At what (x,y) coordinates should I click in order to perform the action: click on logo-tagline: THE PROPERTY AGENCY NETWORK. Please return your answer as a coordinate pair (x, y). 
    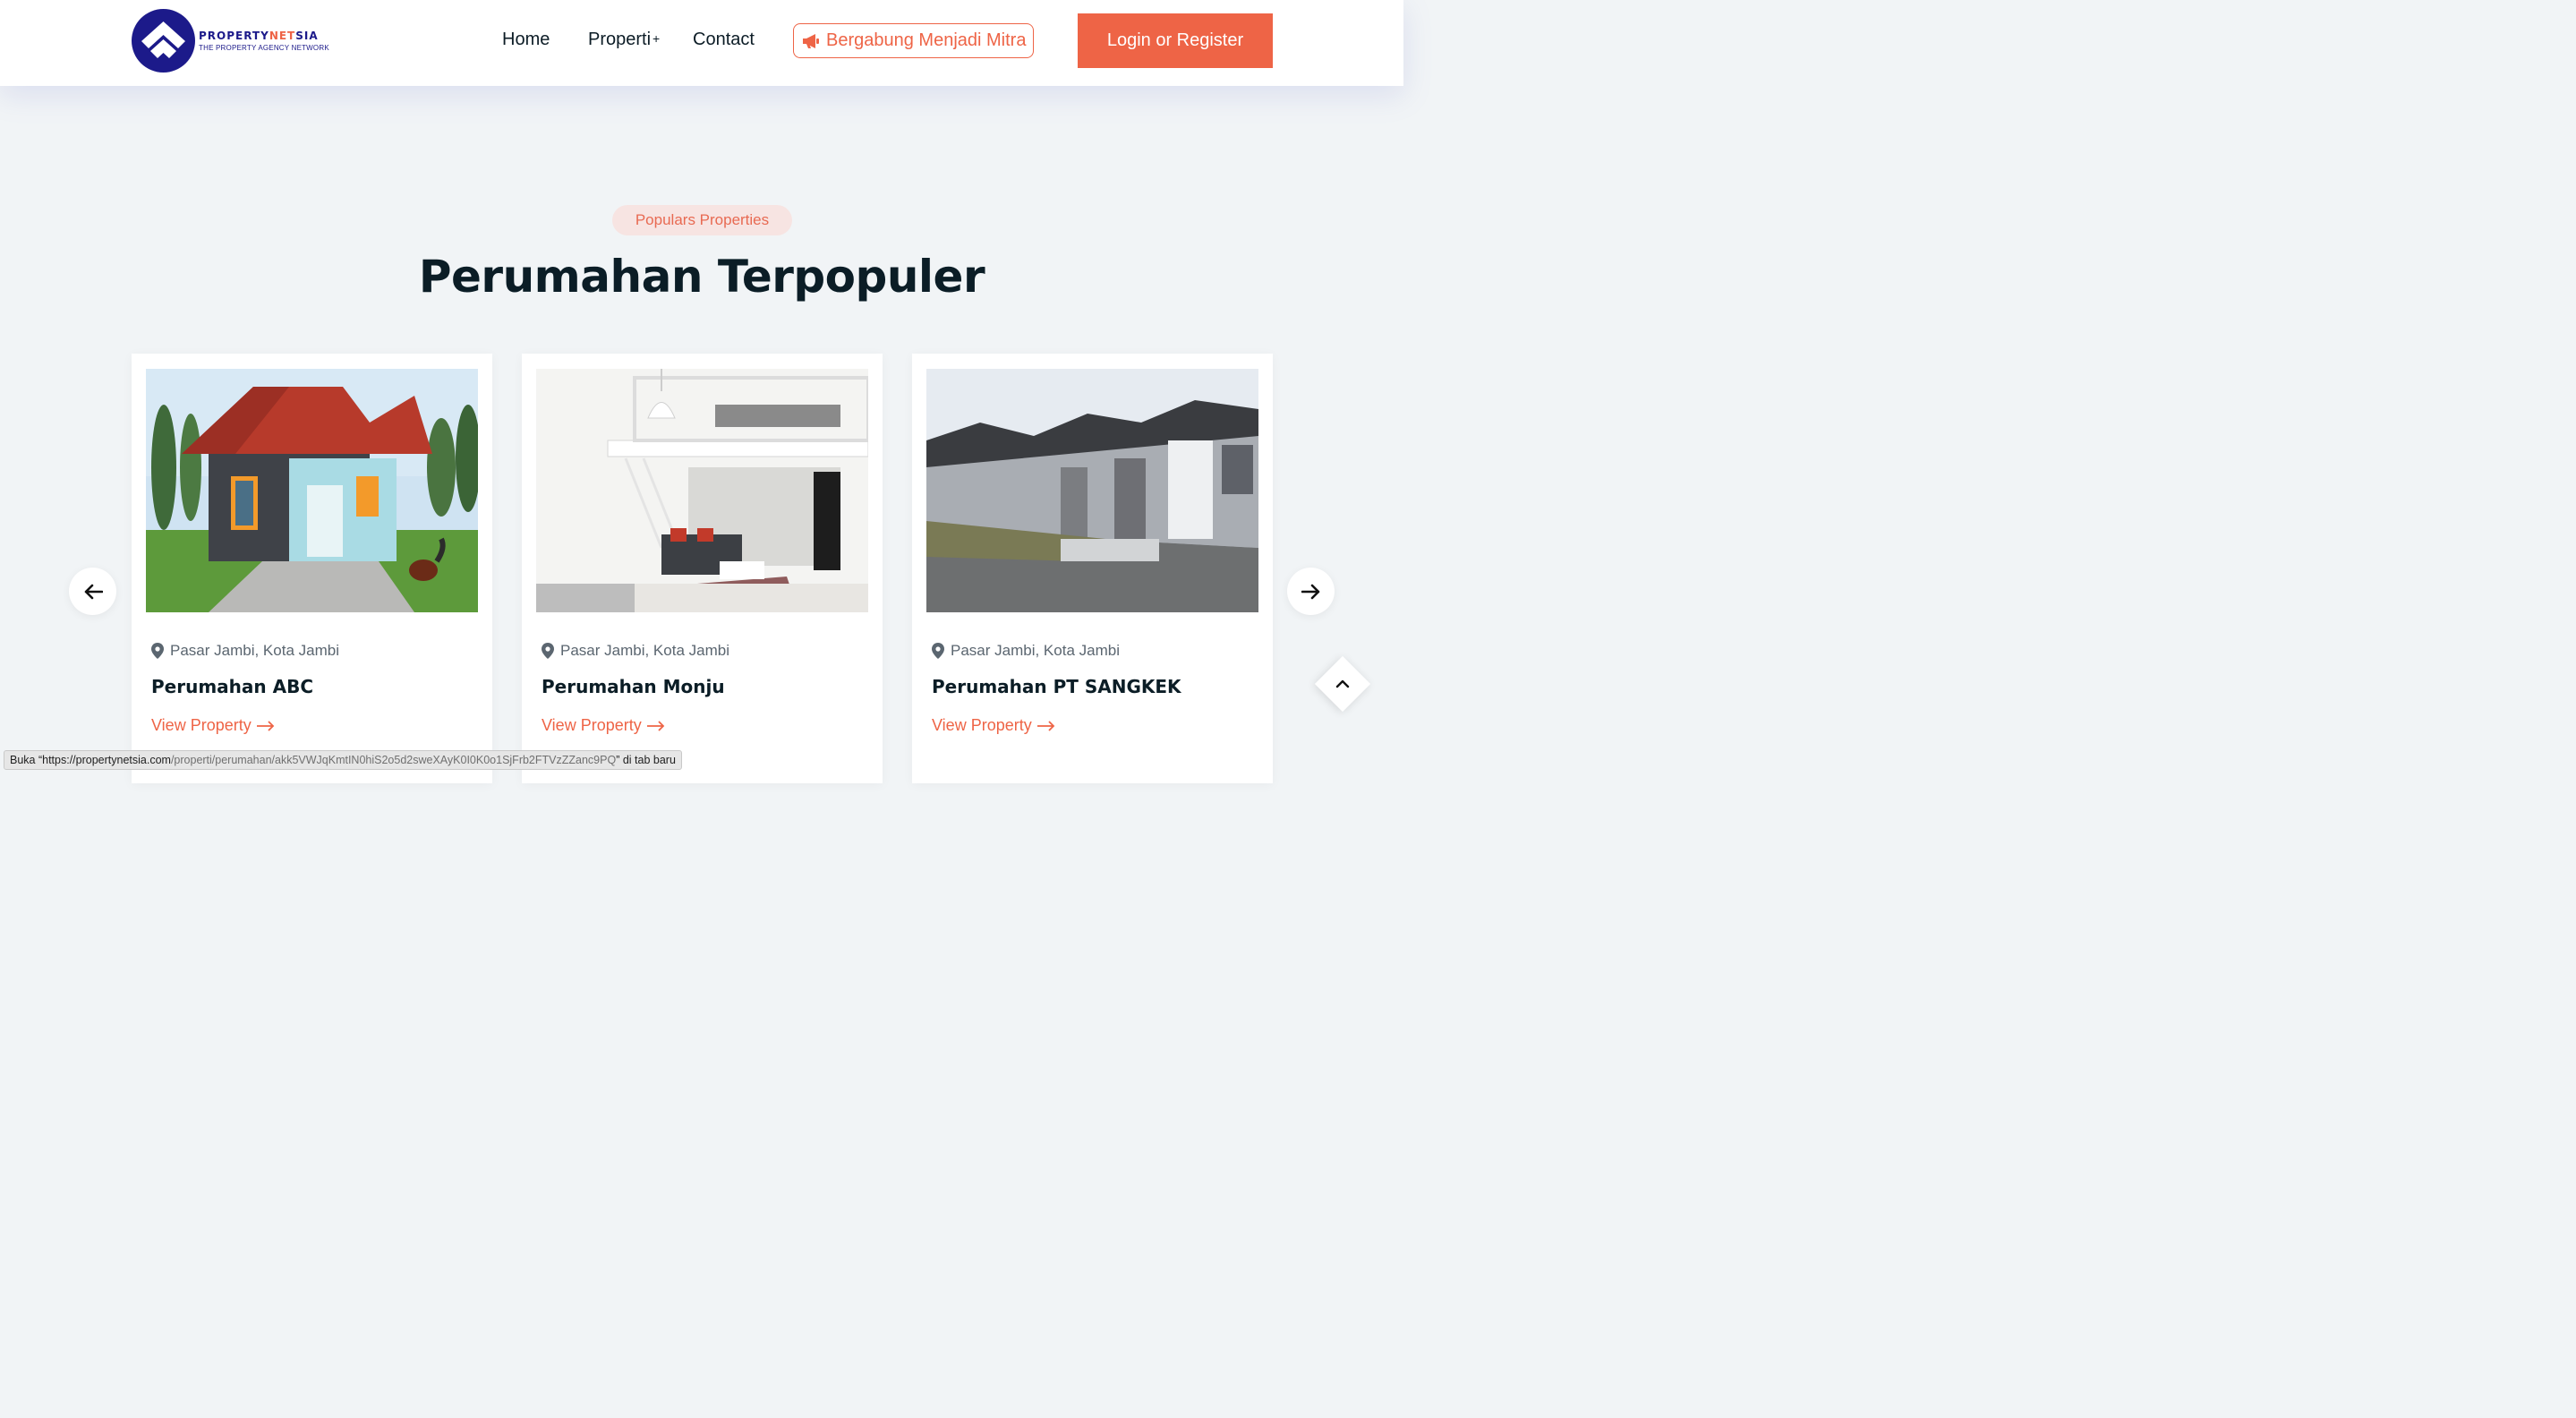
    Looking at the image, I should click on (264, 48).